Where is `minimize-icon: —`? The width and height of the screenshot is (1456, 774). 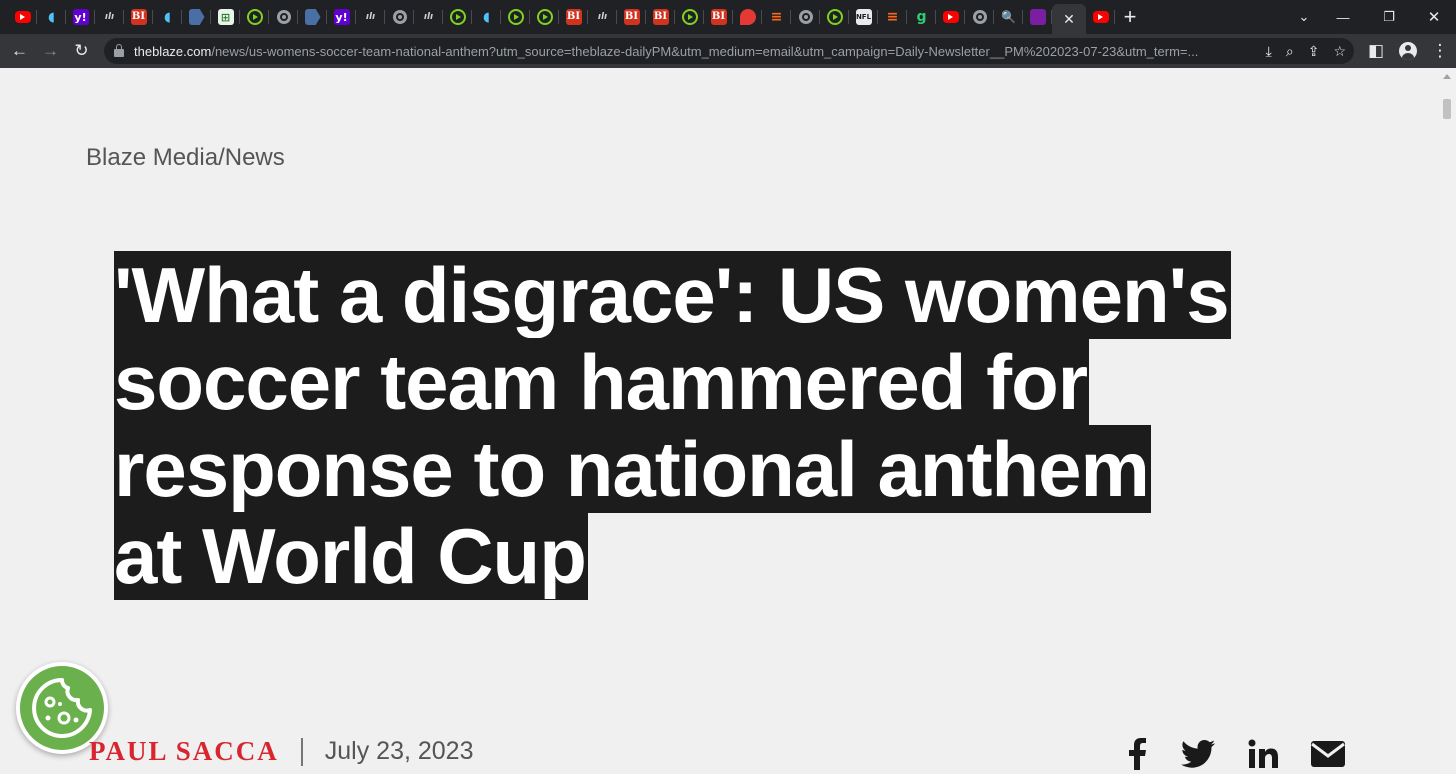
minimize-icon: — is located at coordinates (1343, 17).